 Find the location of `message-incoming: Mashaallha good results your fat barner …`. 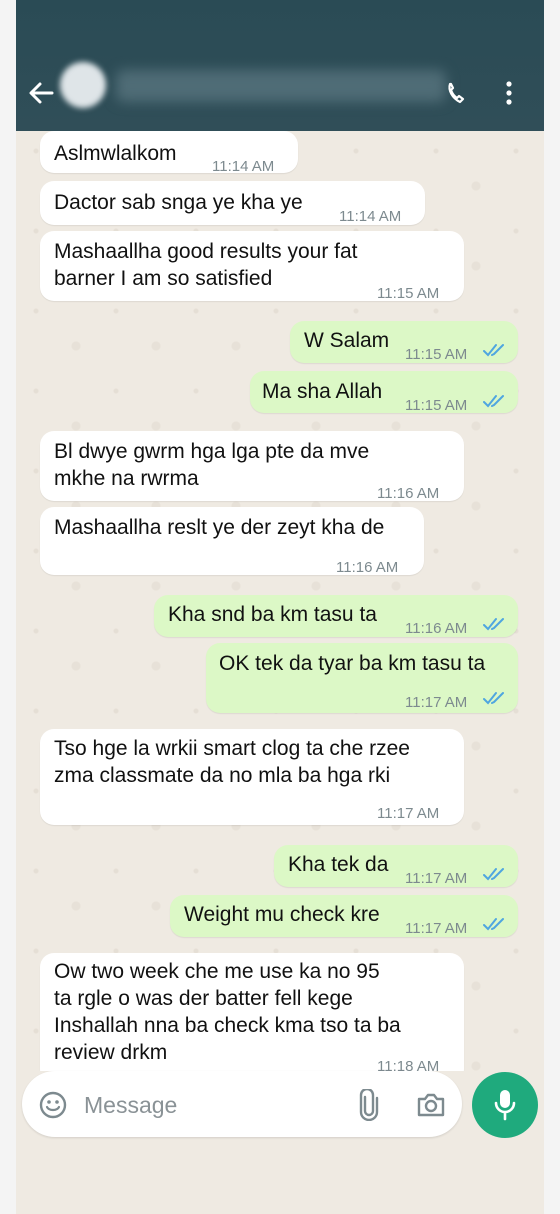

message-incoming: Mashaallha good results your fat barner … is located at coordinates (252, 266).